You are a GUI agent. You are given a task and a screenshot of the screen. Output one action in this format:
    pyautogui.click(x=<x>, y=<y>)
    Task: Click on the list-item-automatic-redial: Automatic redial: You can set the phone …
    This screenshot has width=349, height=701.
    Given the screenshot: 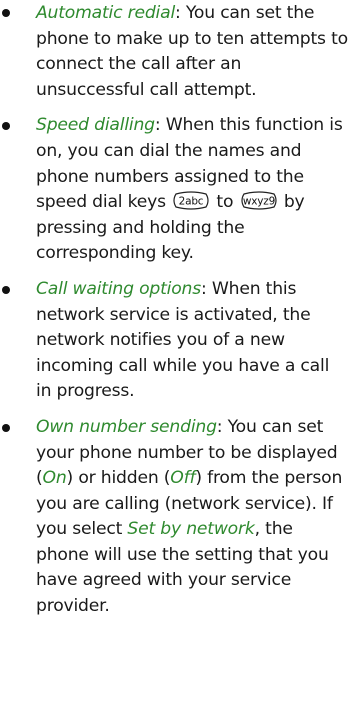 What is the action you would take?
    pyautogui.click(x=174, y=51)
    